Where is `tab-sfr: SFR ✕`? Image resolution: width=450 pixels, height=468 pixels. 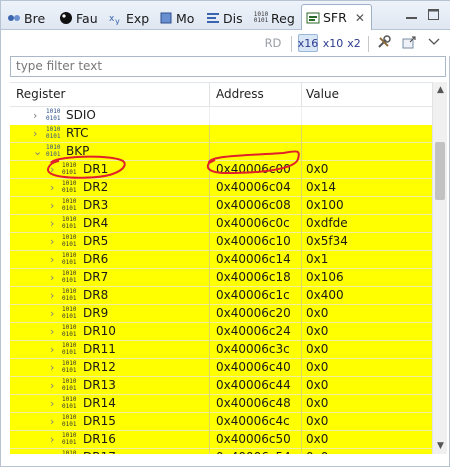
tab-sfr: SFR ✕ is located at coordinates (336, 17).